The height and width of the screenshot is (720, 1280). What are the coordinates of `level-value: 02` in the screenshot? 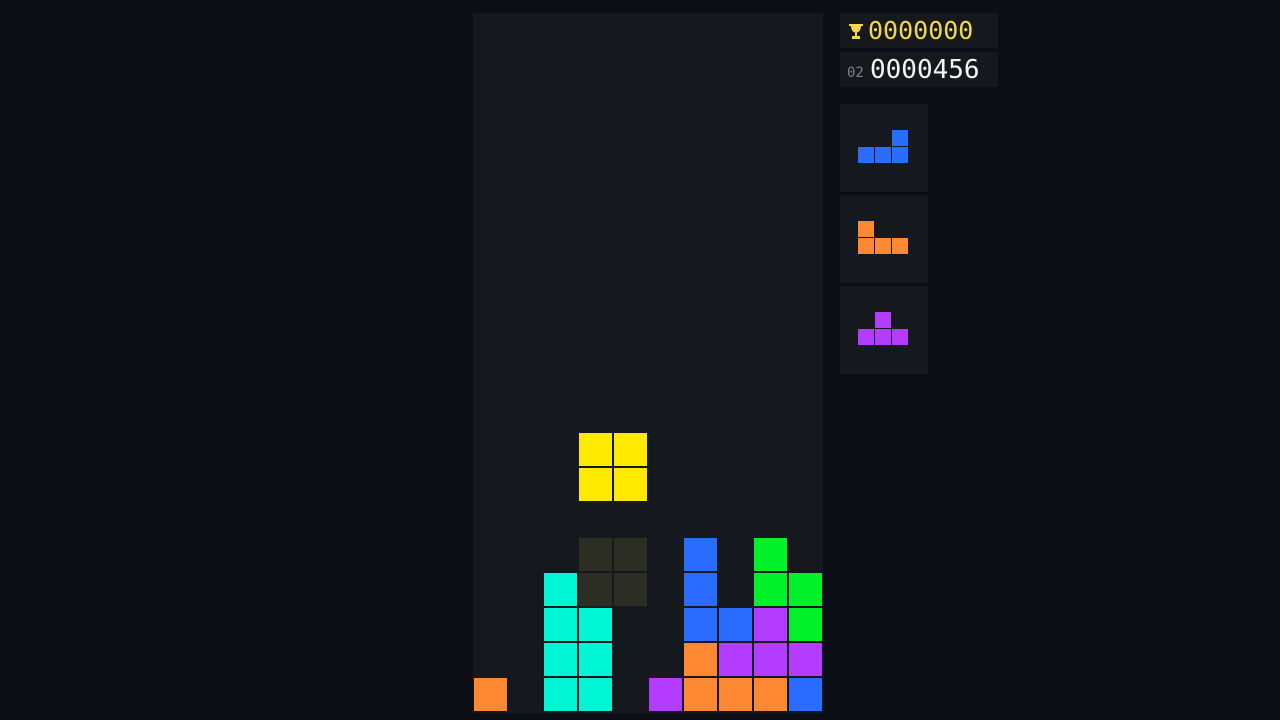 It's located at (855, 73).